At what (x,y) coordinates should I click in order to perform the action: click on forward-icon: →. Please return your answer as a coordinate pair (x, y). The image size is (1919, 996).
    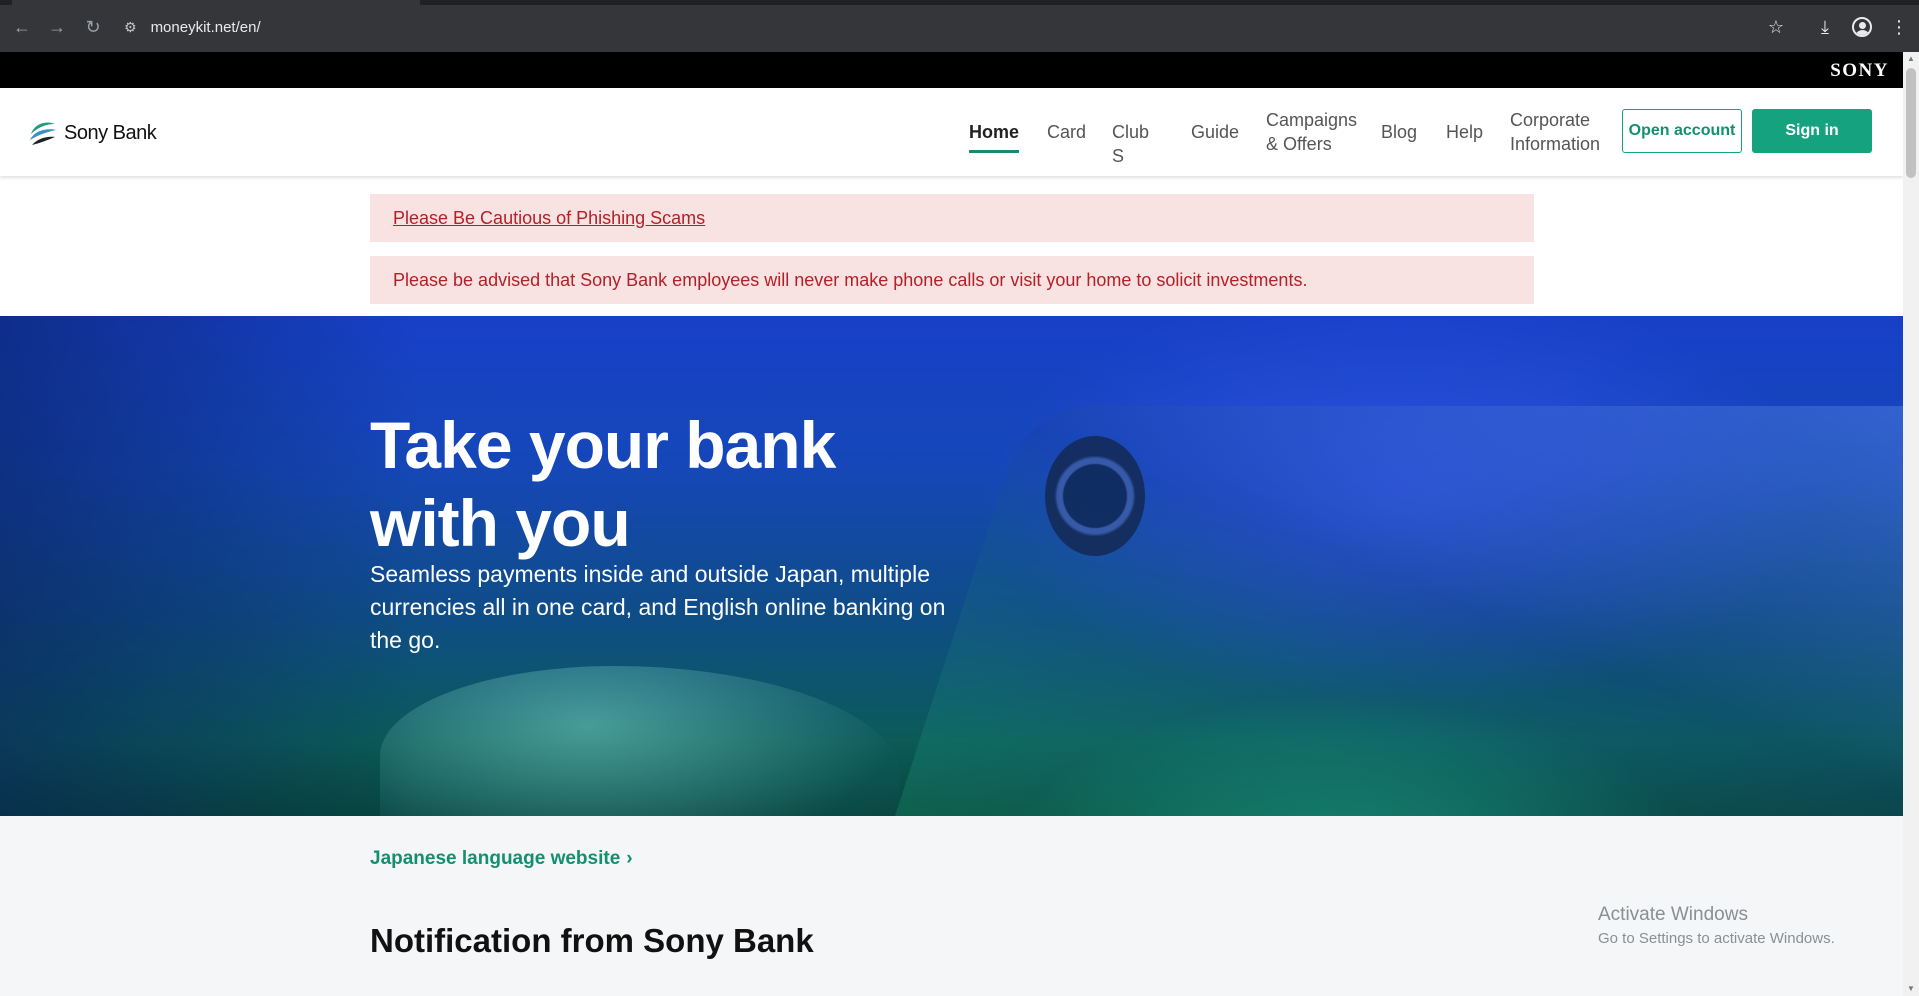
    Looking at the image, I should click on (57, 27).